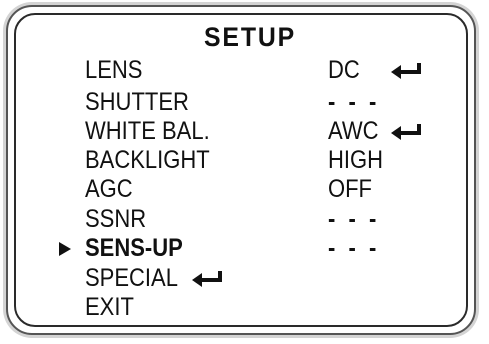  Describe the element at coordinates (244, 309) in the screenshot. I see `menu-item-exit: EXIT` at that location.